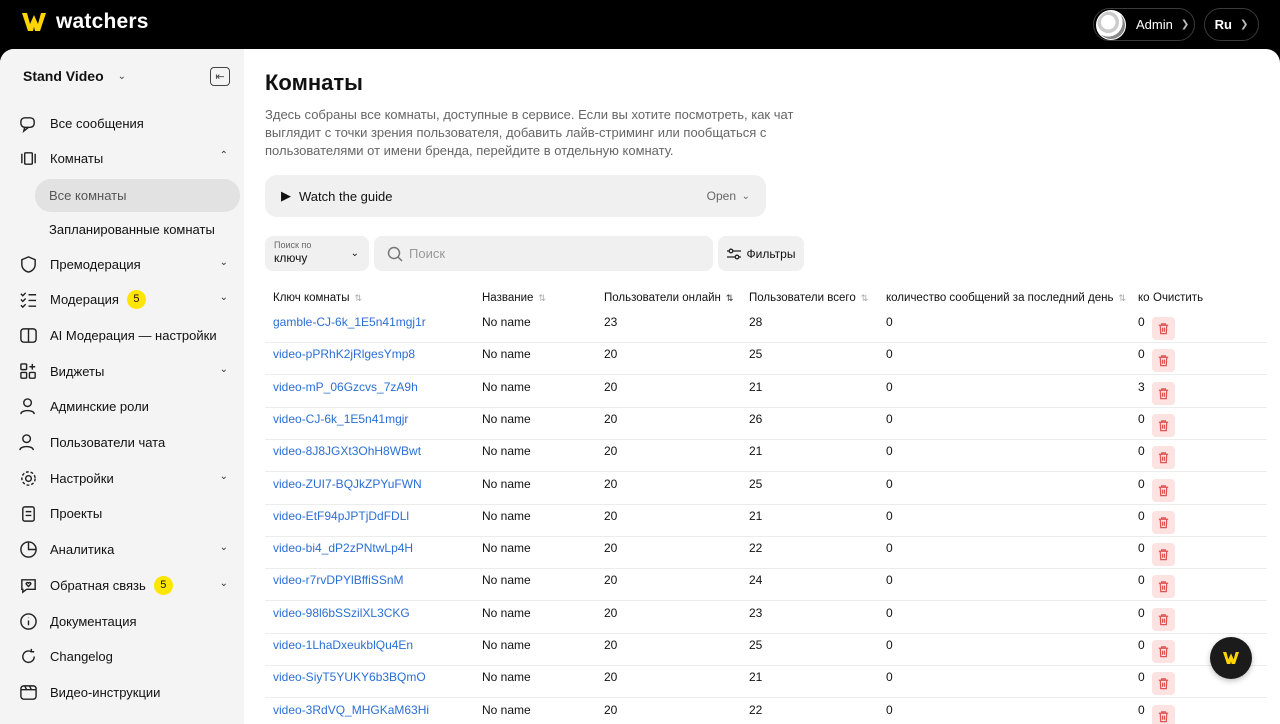 The height and width of the screenshot is (724, 1280). I want to click on search-by-select: Поиск по ключу ⌄, so click(317, 253).